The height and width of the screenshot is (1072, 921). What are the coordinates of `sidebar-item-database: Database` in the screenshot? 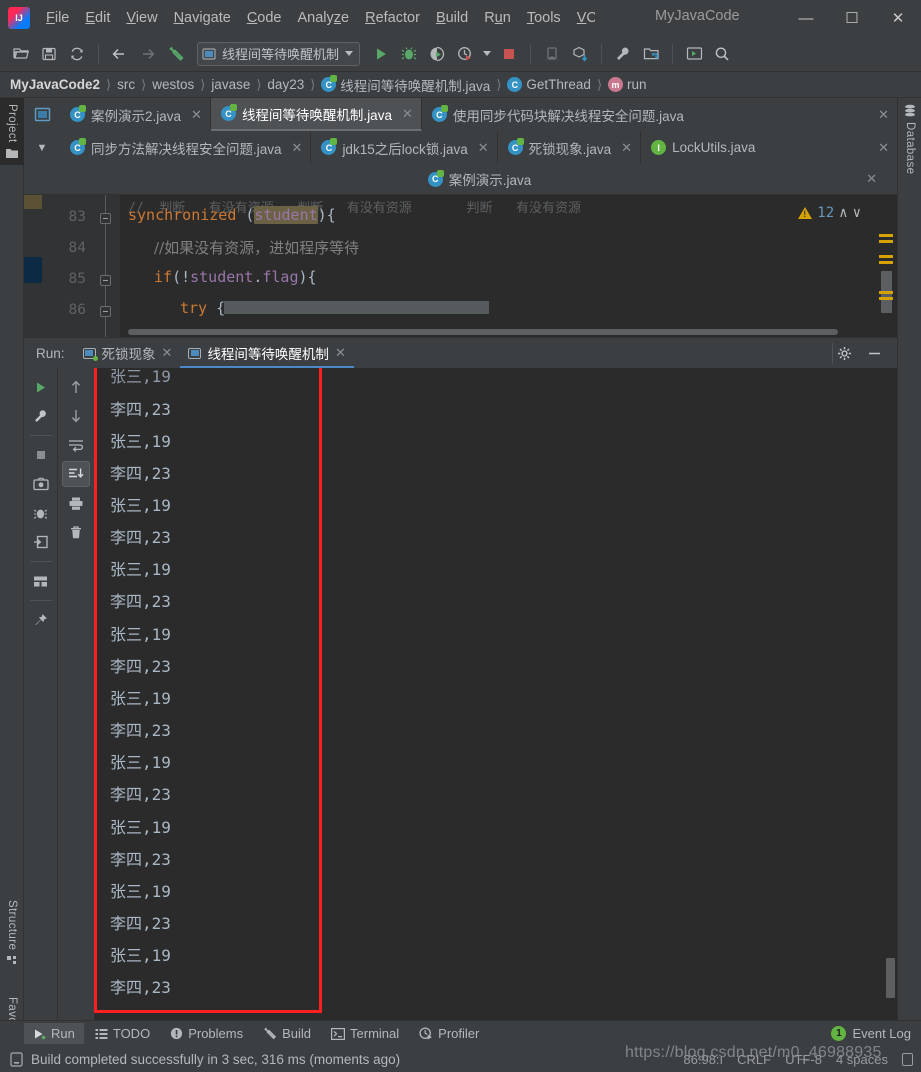 It's located at (909, 139).